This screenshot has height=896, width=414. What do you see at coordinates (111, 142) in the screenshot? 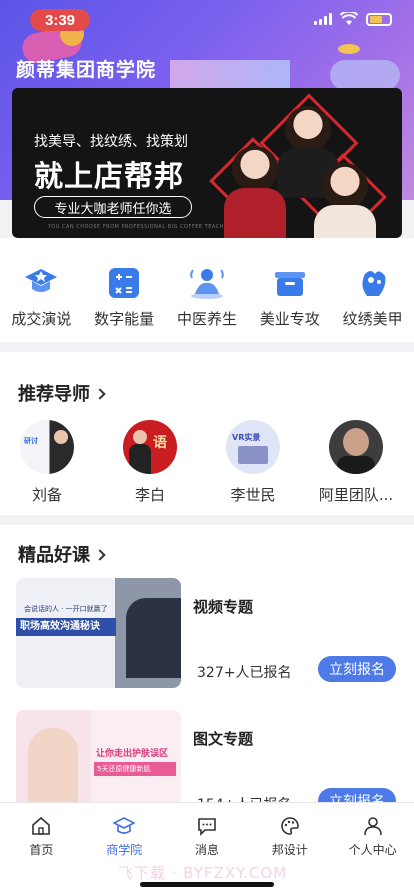
I see `banner-subtitle: 找美导、找纹绣、找策划` at bounding box center [111, 142].